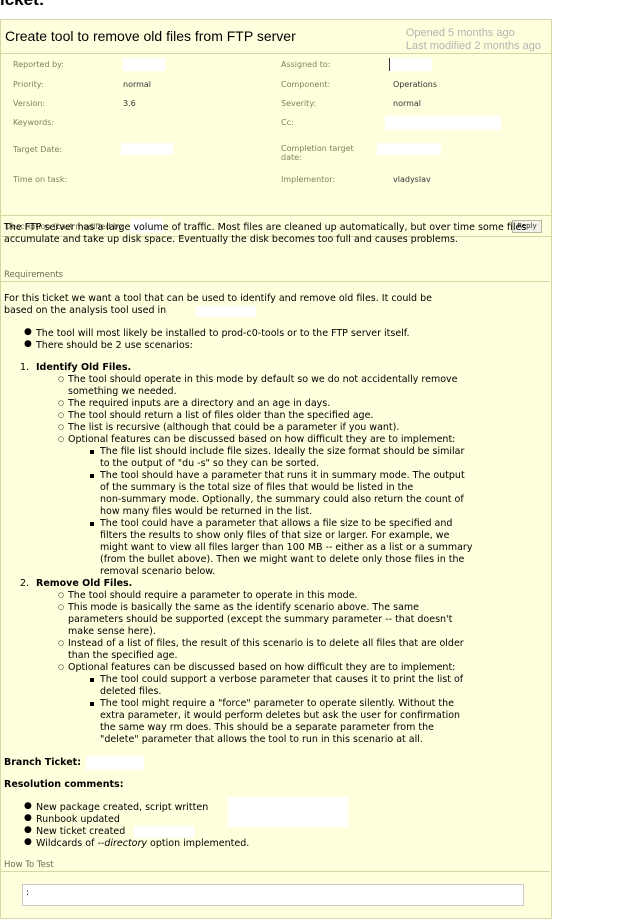 Image resolution: width=640 pixels, height=919 pixels. I want to click on resolution-links, so click(288, 812).